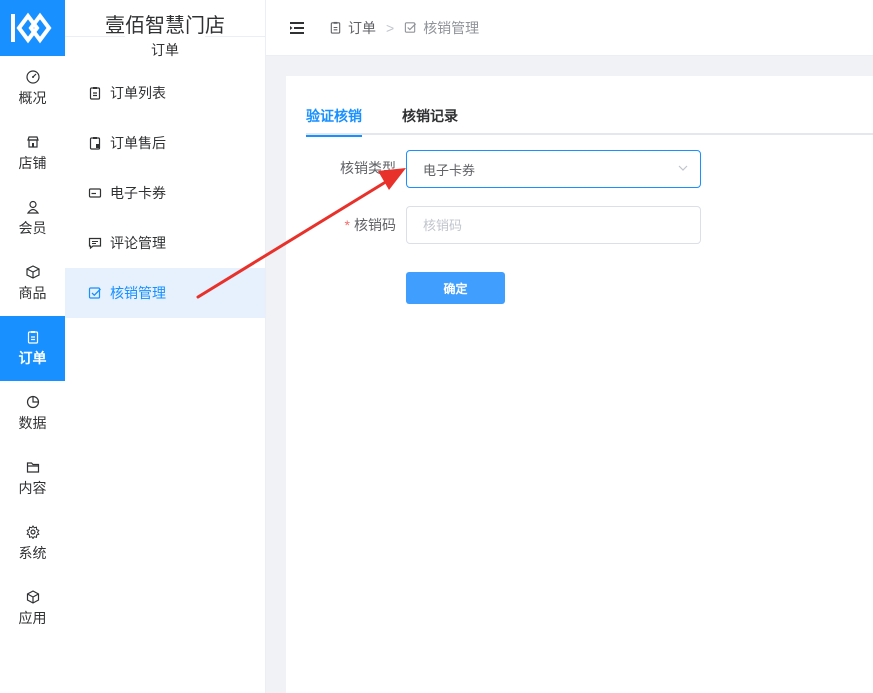 This screenshot has height=693, width=873. I want to click on card-icon, so click(95, 193).